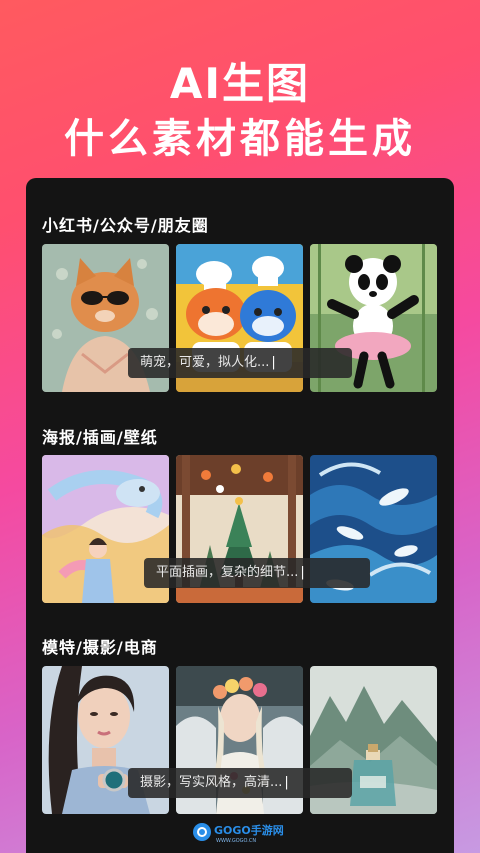 This screenshot has width=480, height=853. What do you see at coordinates (100, 437) in the screenshot?
I see `section-title-poster: 海报/插画/壁纸` at bounding box center [100, 437].